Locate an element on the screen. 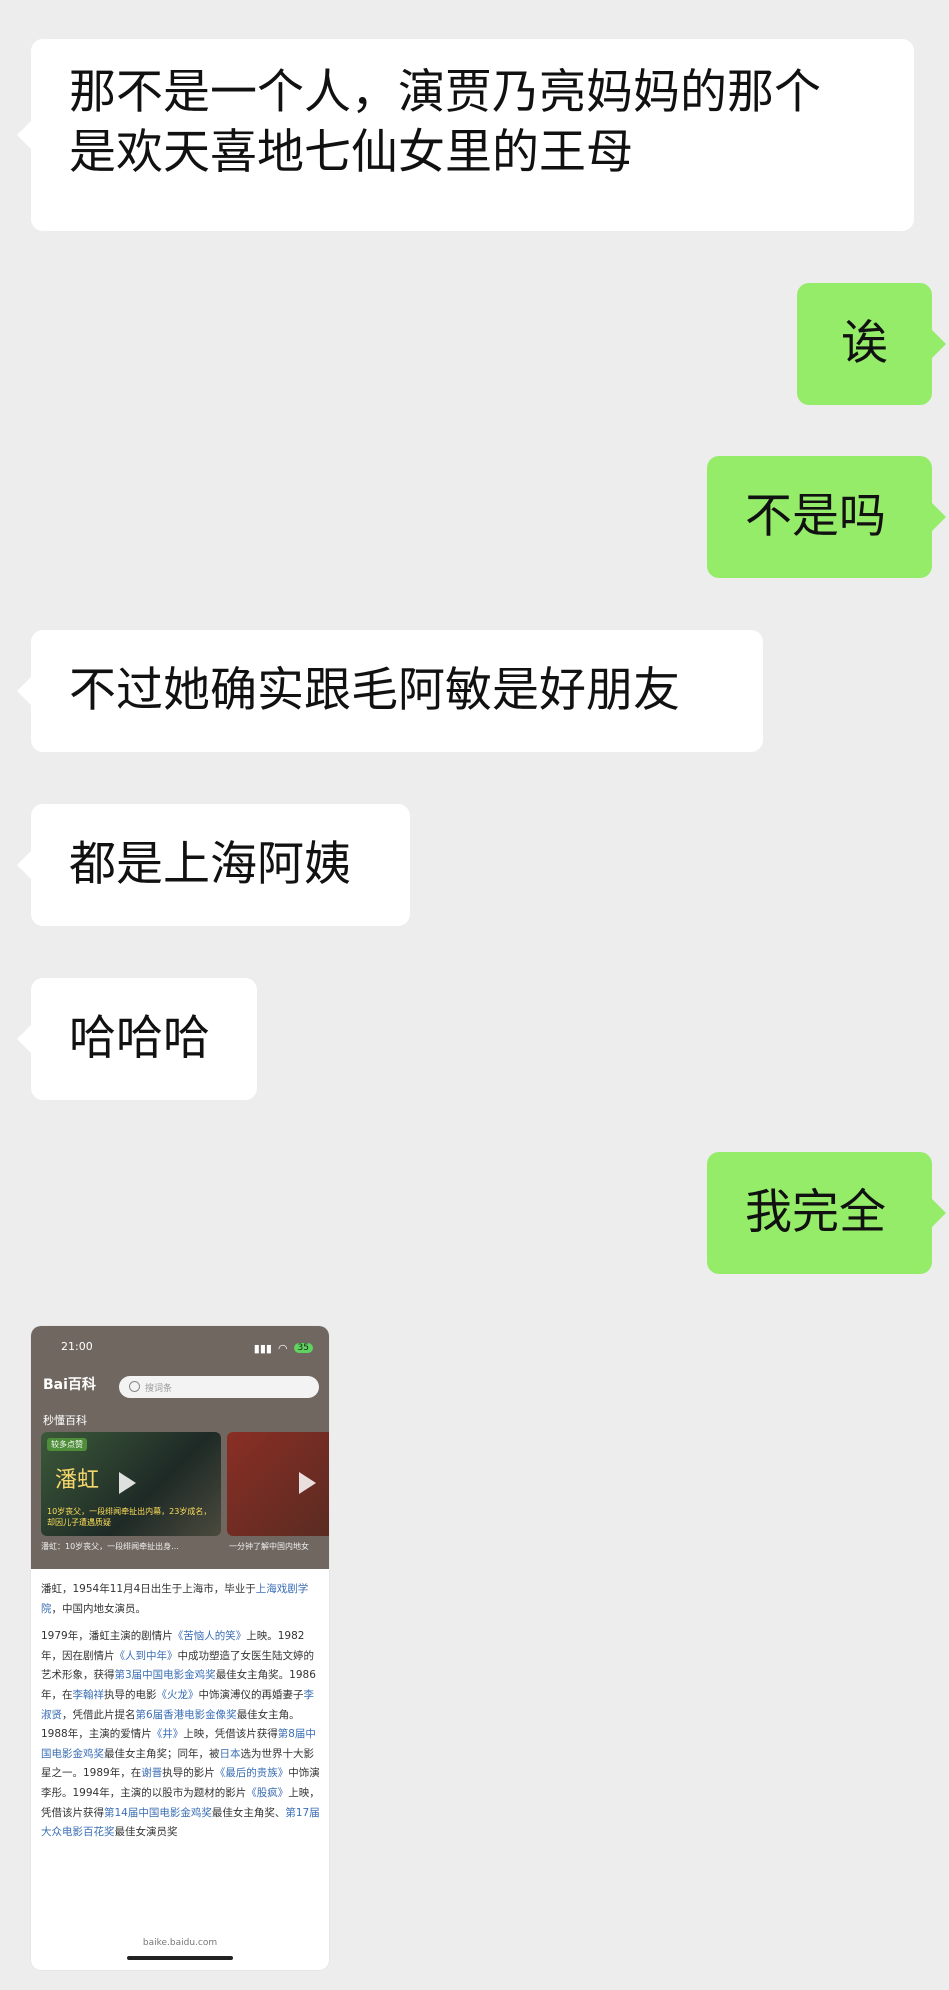 The width and height of the screenshot is (949, 1990). bio-link: 第3届中国电影金鸡奖 is located at coordinates (165, 1675).